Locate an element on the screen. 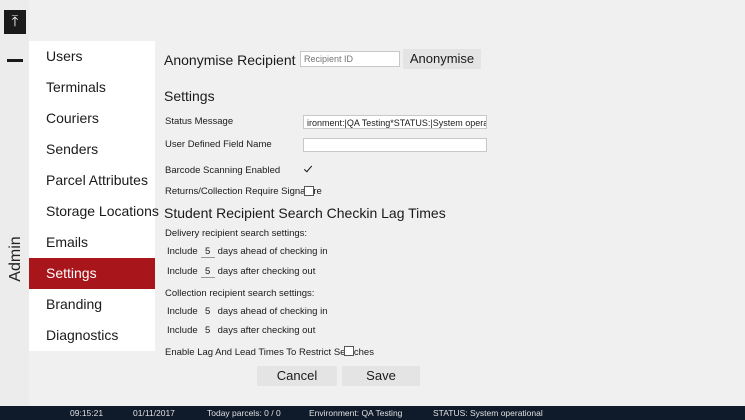 Image resolution: width=745 pixels, height=420 pixels. left-rail: ⤒ Admin is located at coordinates (14, 210).